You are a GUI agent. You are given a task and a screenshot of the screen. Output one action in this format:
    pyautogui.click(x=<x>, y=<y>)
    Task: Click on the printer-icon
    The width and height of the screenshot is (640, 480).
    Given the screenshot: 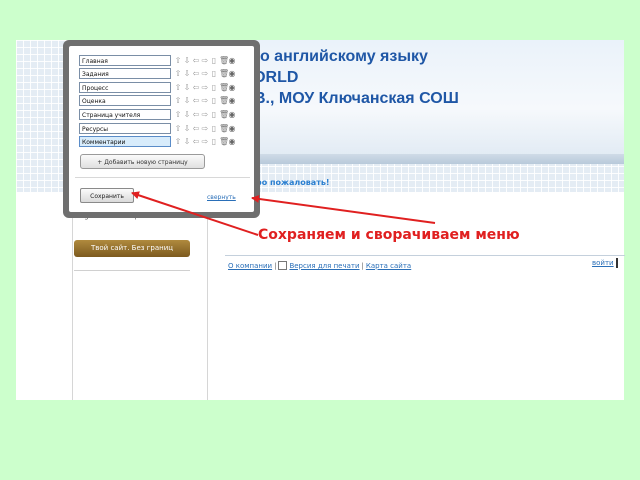 What is the action you would take?
    pyautogui.click(x=283, y=265)
    